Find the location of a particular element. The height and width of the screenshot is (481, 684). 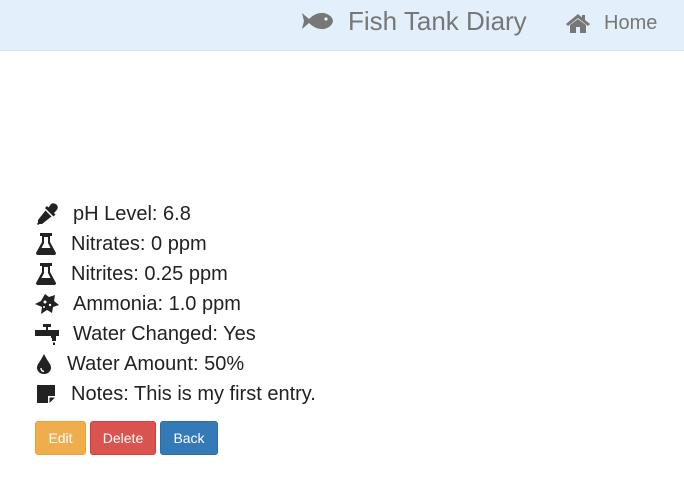

home-icon is located at coordinates (578, 23).